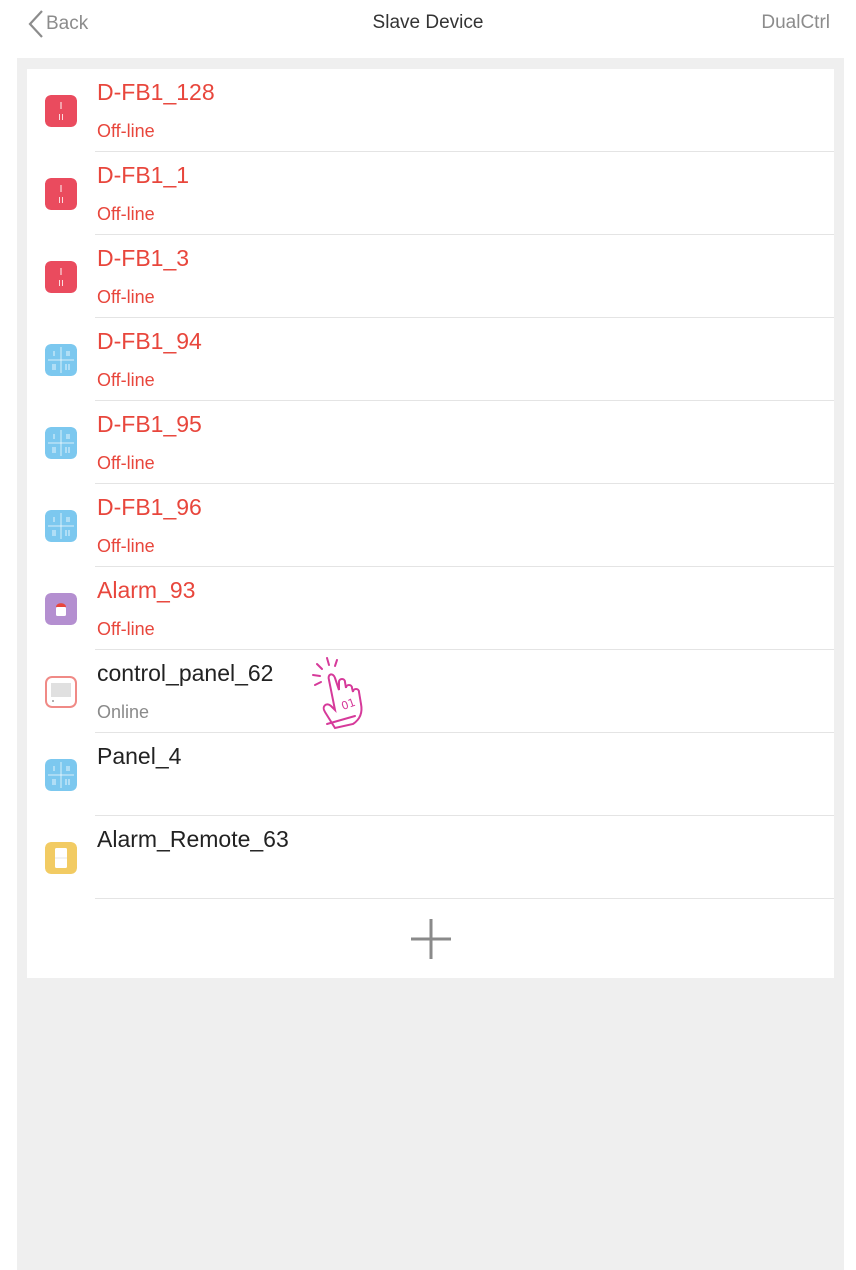 The height and width of the screenshot is (1270, 856). Describe the element at coordinates (149, 424) in the screenshot. I see `device-name: D-FB1_95` at that location.